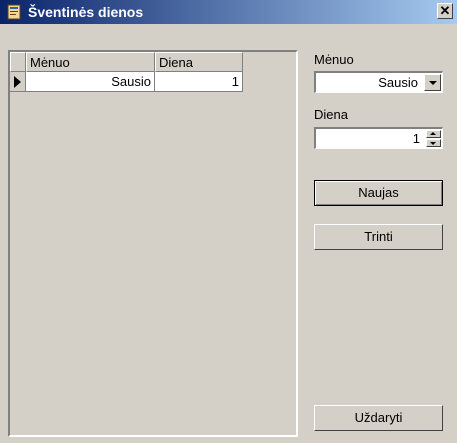  Describe the element at coordinates (432, 82) in the screenshot. I see `chevron-down-icon` at that location.